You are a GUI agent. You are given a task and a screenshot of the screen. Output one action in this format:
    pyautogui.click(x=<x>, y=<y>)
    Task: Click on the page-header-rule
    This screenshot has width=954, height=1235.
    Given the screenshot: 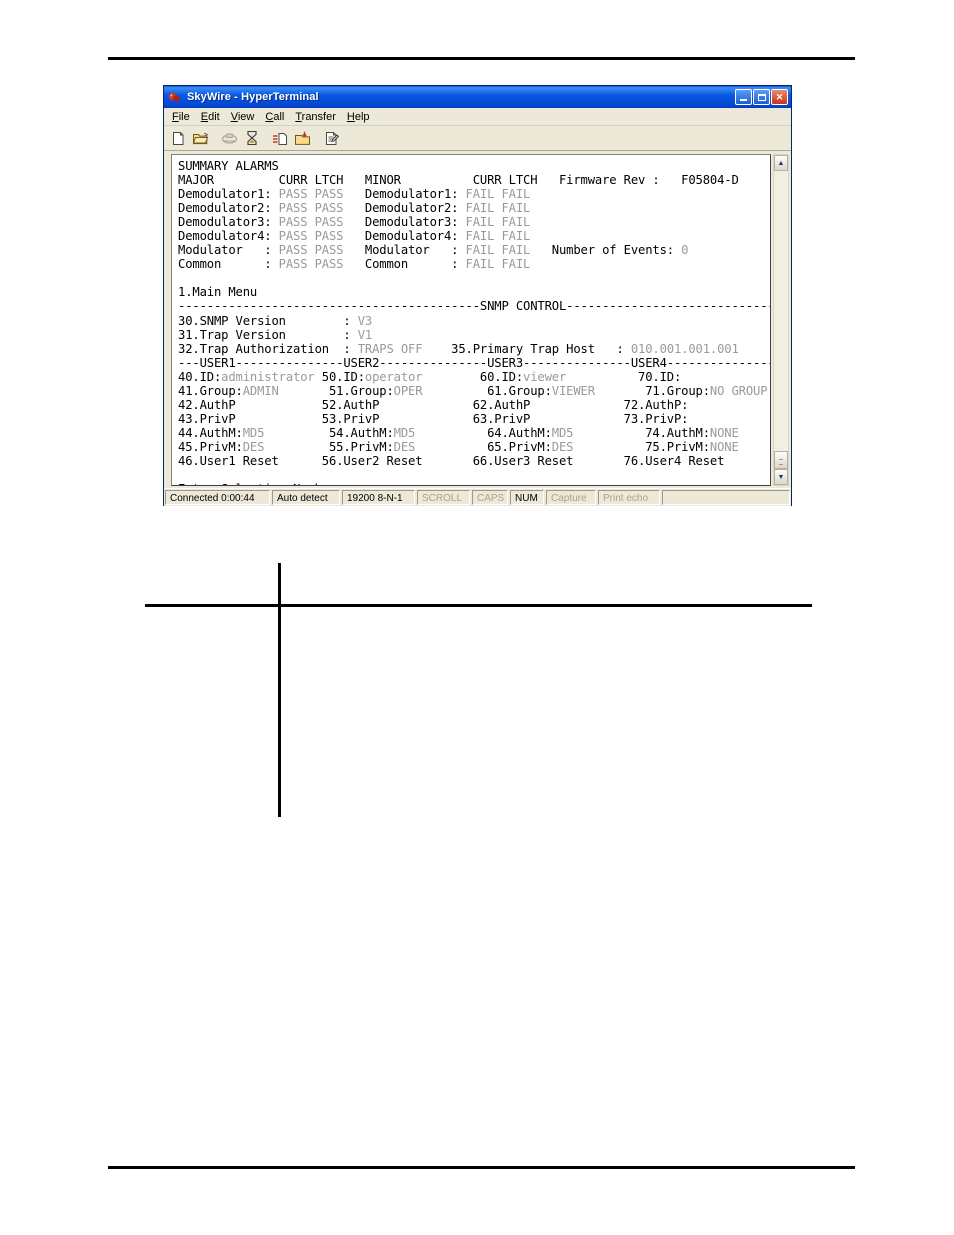 What is the action you would take?
    pyautogui.click(x=481, y=58)
    